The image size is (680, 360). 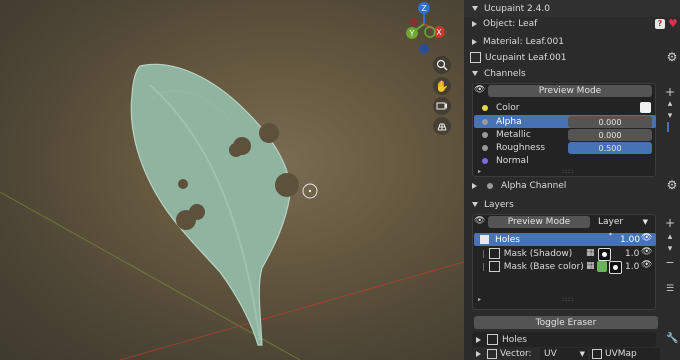 I want to click on svg-text: X, so click(x=439, y=32).